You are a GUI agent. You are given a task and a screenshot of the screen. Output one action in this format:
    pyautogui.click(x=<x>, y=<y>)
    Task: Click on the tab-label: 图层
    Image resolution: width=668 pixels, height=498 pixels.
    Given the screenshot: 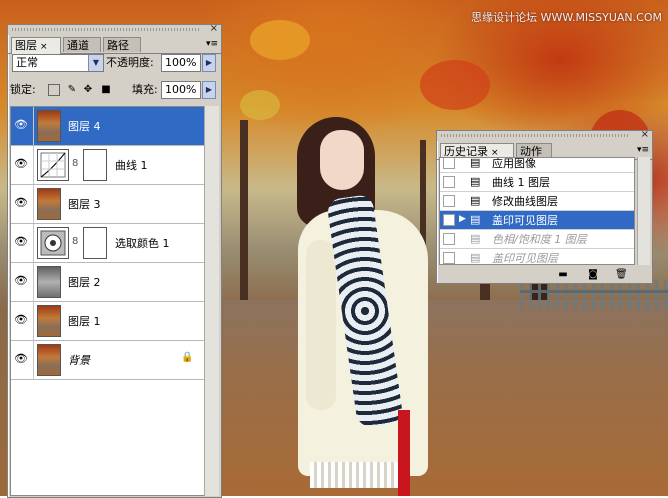 What is the action you would take?
    pyautogui.click(x=26, y=45)
    